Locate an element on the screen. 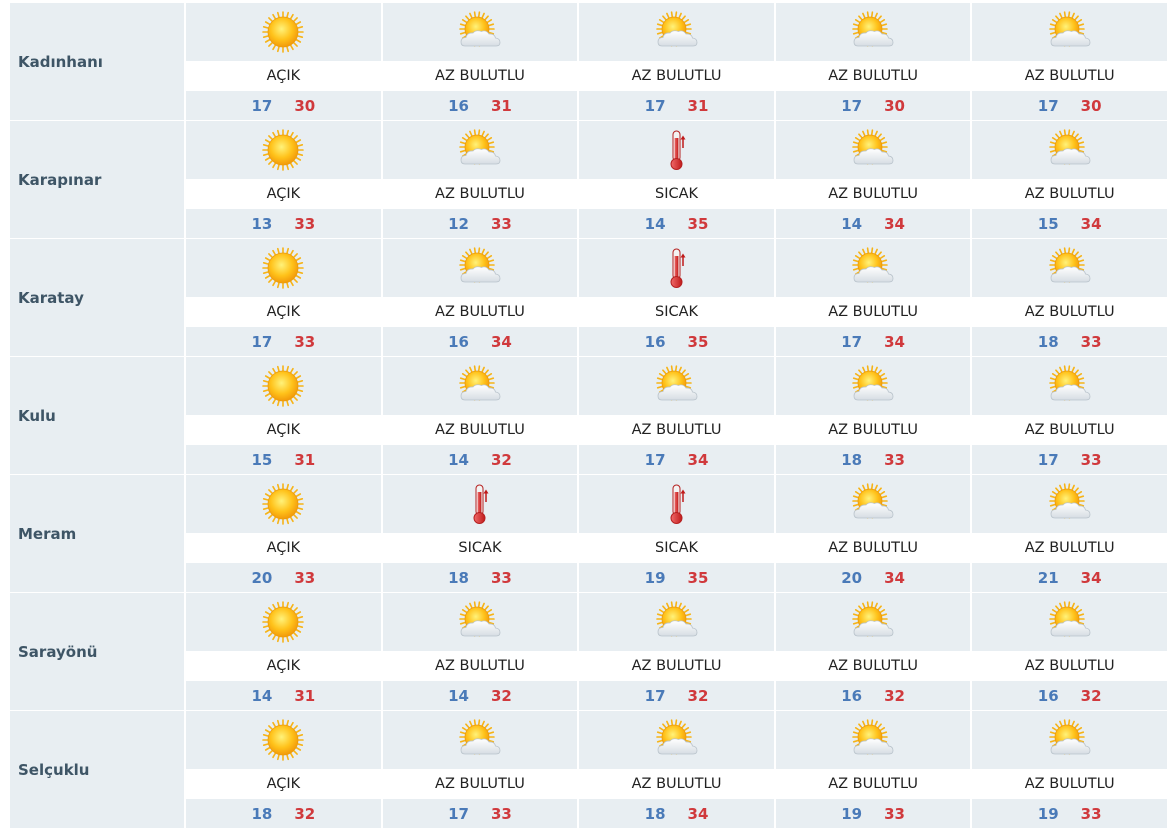 The width and height of the screenshot is (1167, 834). day-forecast: AZ BULUTLU 18 34 is located at coordinates (676, 770).